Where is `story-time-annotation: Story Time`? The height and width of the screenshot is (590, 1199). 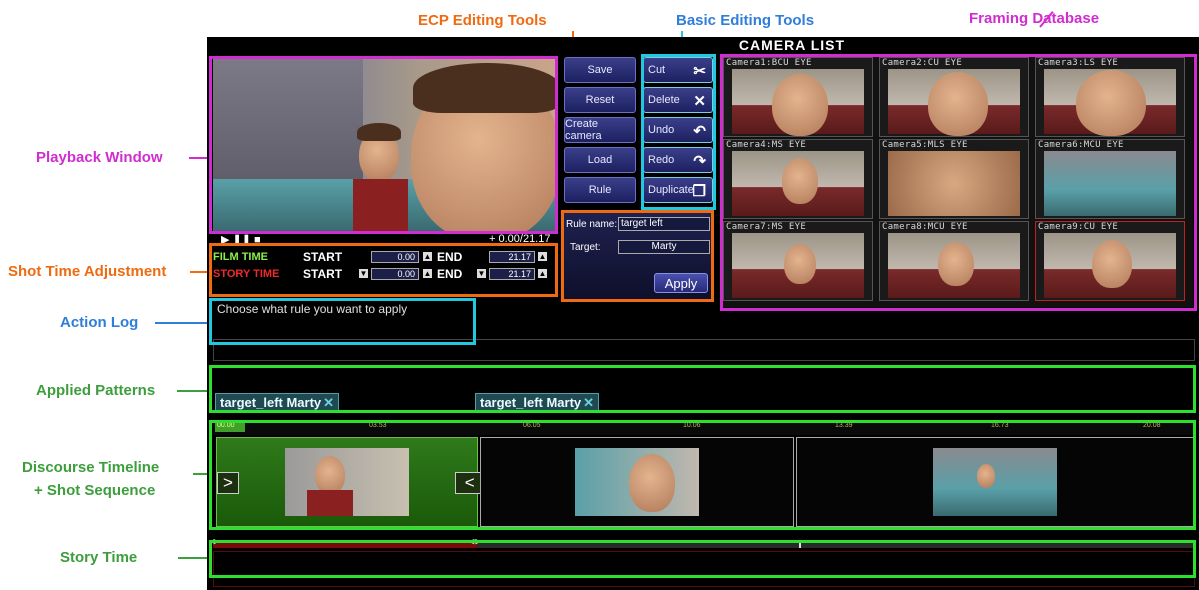 story-time-annotation: Story Time is located at coordinates (99, 557).